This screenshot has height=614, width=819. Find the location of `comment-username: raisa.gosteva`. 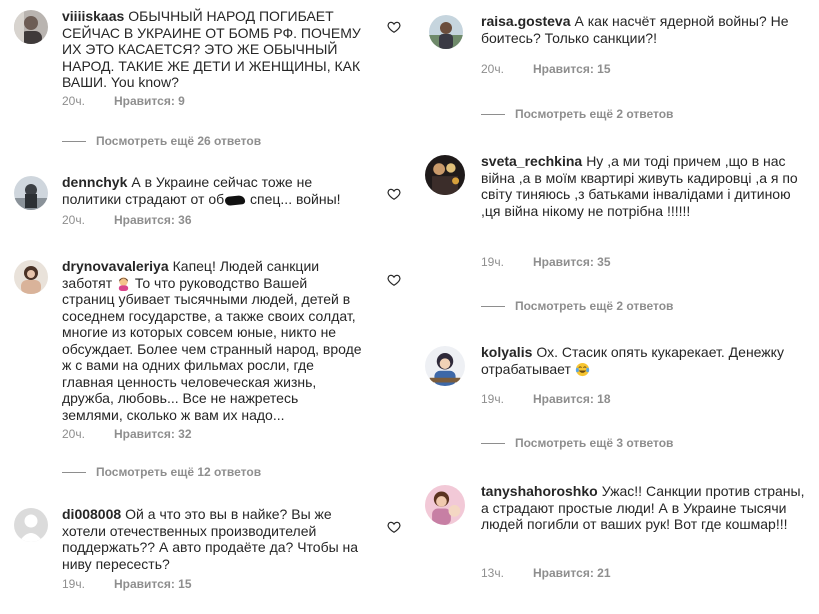

comment-username: raisa.gosteva is located at coordinates (526, 21).